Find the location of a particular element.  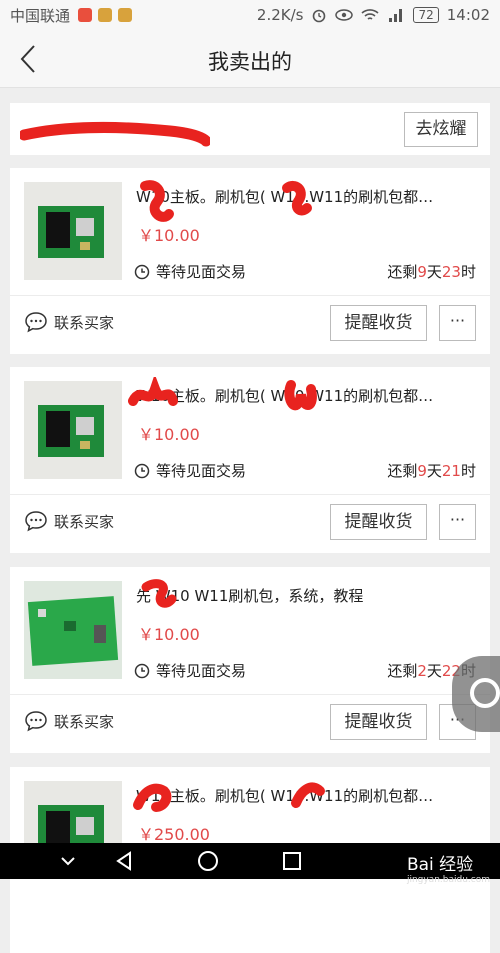

battery-level: 72 is located at coordinates (426, 15).